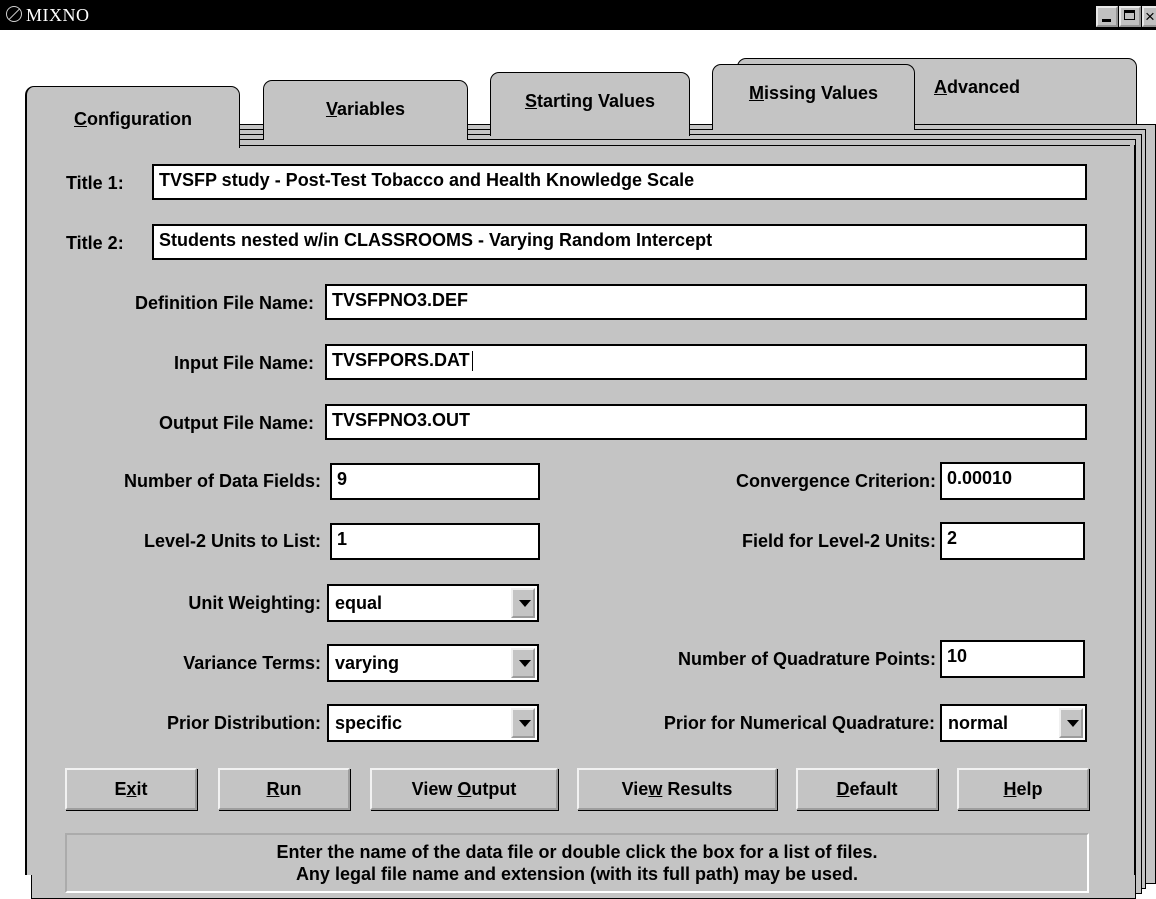 Image resolution: width=1156 pixels, height=899 pixels. I want to click on output-file-label: Output File Name:, so click(236, 423).